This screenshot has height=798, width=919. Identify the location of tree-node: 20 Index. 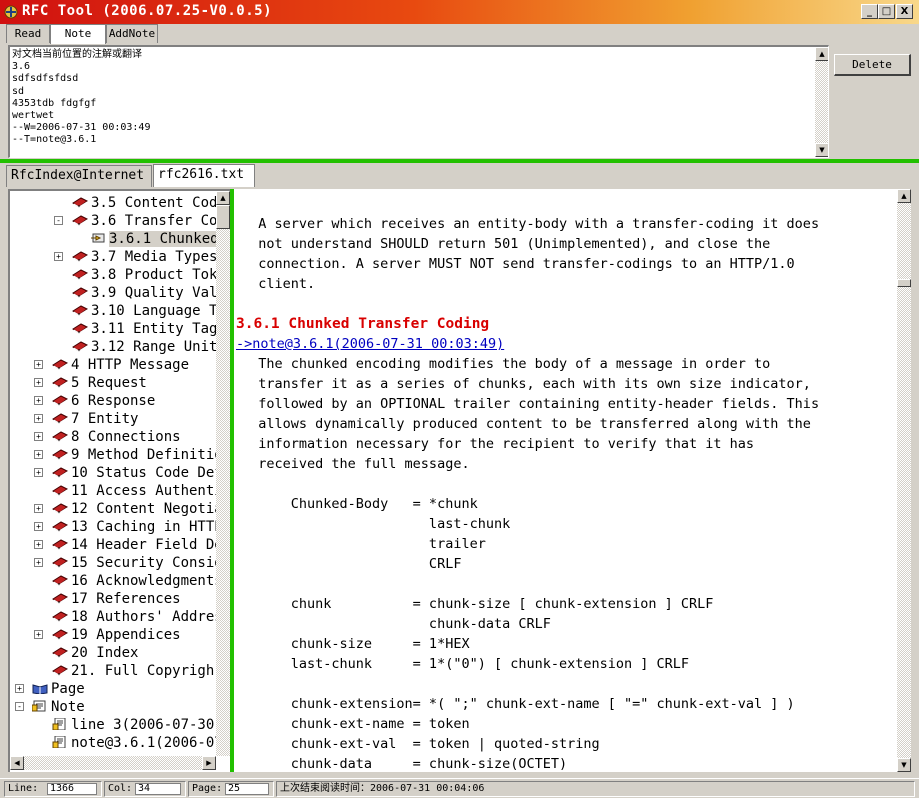
(95, 653).